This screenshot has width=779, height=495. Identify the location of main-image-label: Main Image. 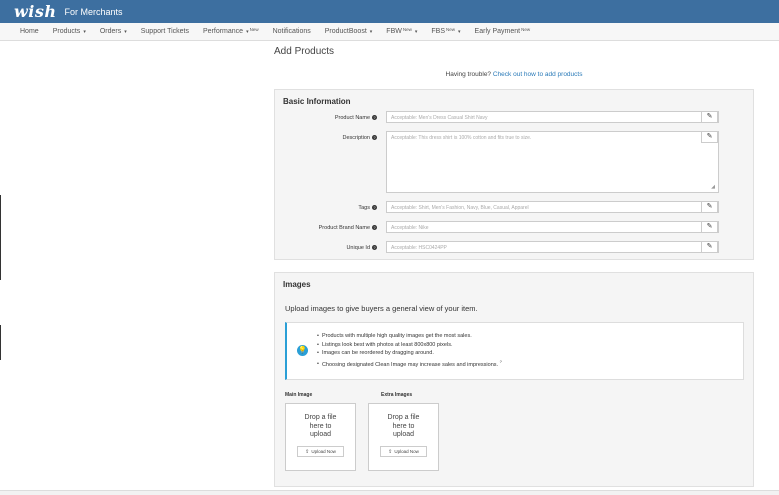
(299, 395).